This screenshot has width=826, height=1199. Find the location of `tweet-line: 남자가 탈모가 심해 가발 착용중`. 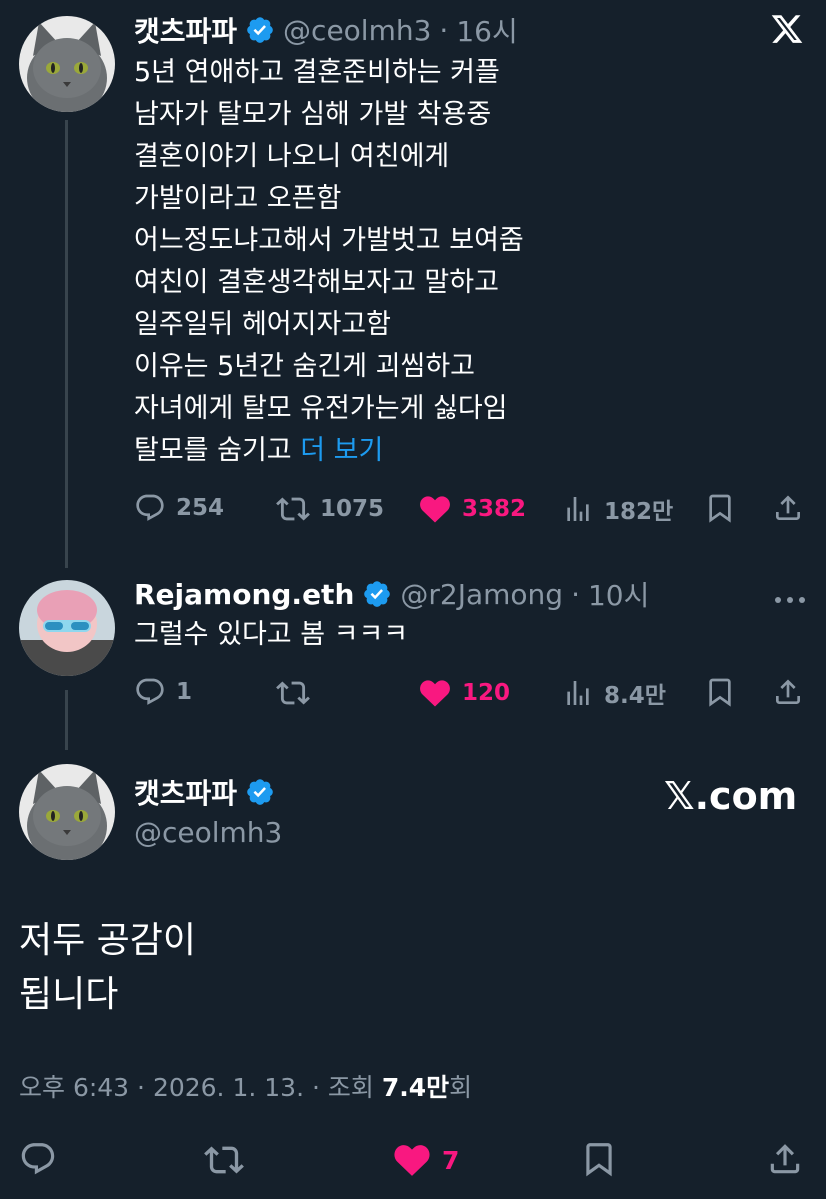

tweet-line: 남자가 탈모가 심해 가발 착용중 is located at coordinates (313, 114).